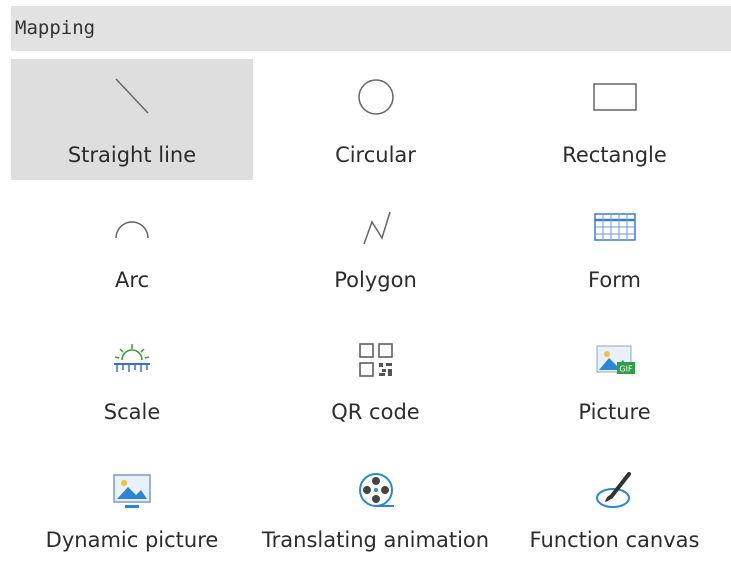 The width and height of the screenshot is (731, 569). I want to click on tool-rectangle: Rectangle, so click(614, 119).